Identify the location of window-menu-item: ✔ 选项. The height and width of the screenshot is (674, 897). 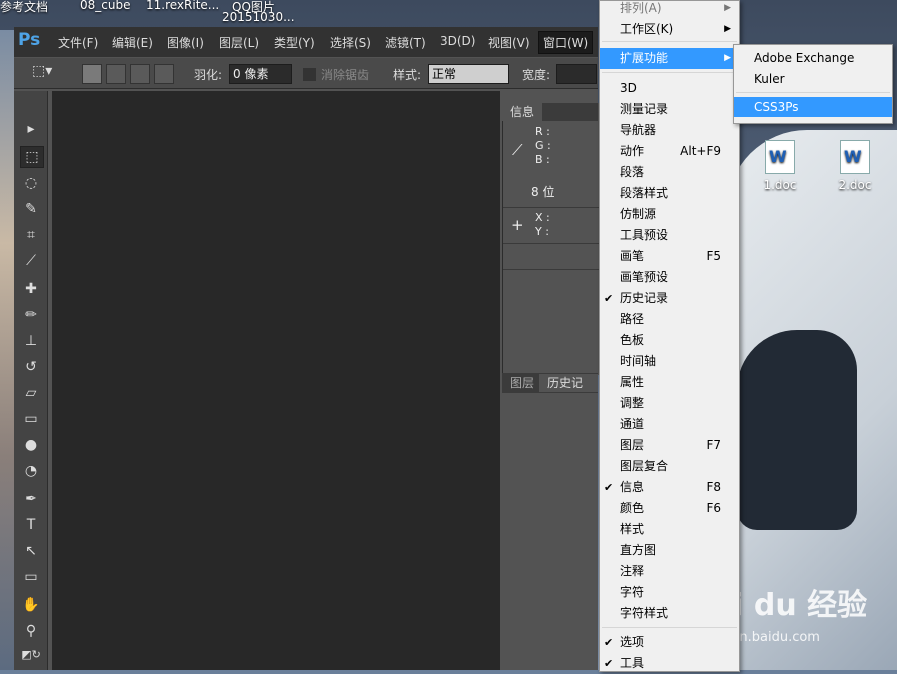
(669, 642).